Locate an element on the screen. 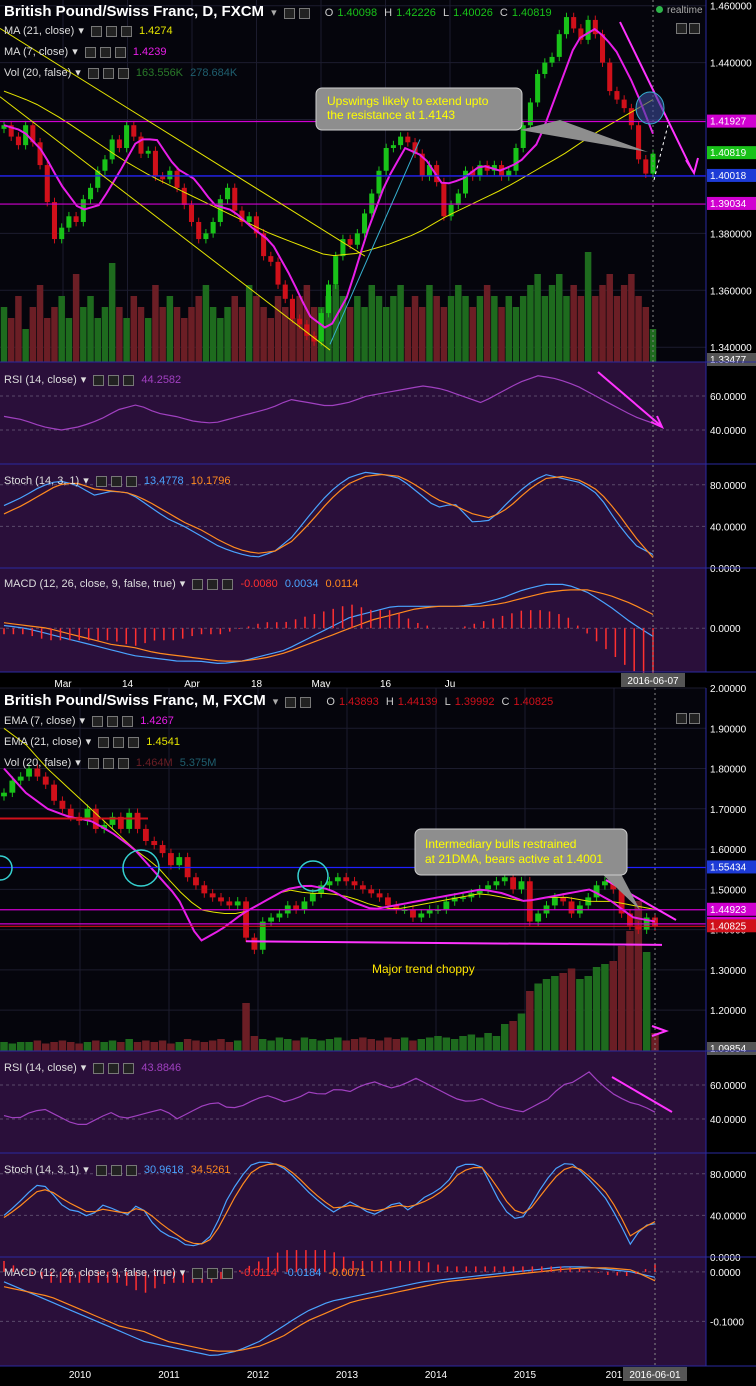 This screenshot has width=756, height=1386. monthly-stoch-tick: 80.0000 is located at coordinates (728, 1175).